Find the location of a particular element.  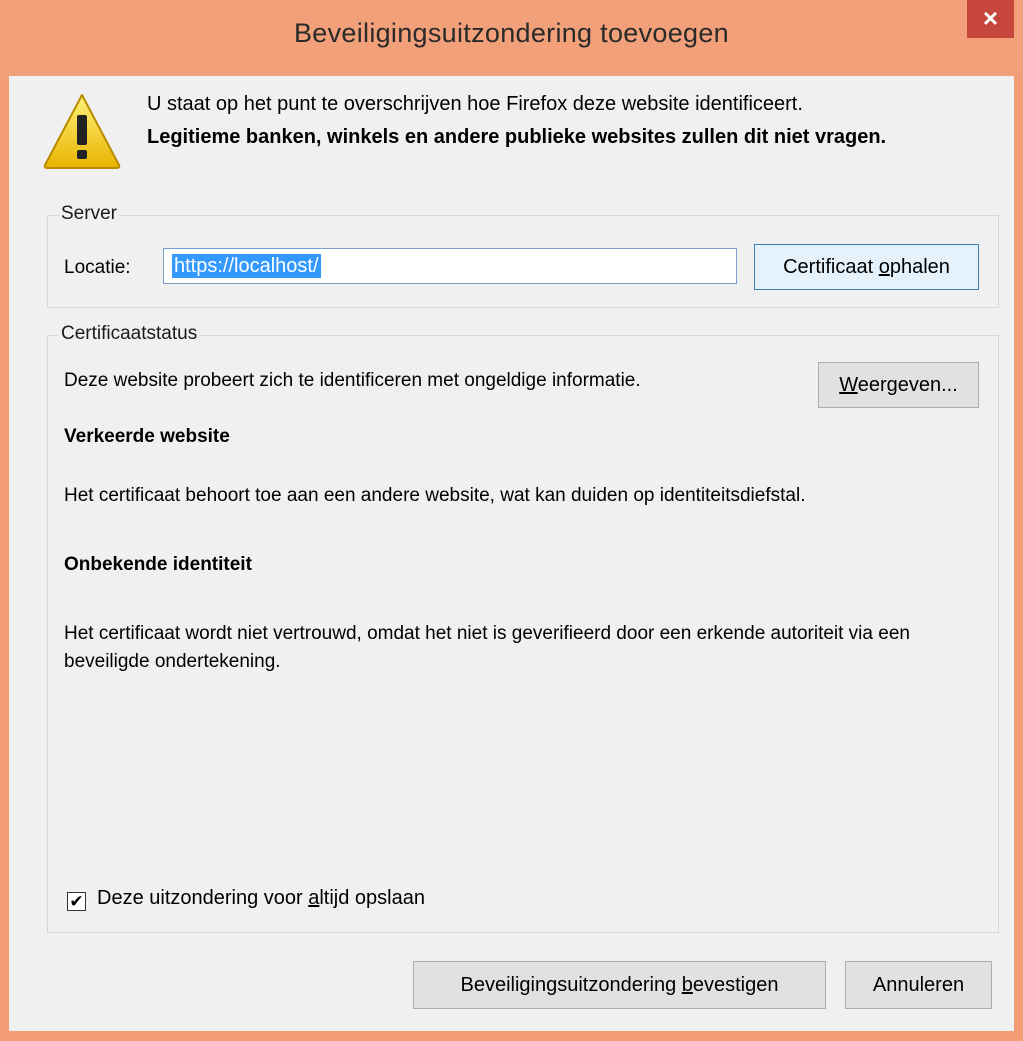

get-certificate-label-post: phalen is located at coordinates (919, 267).